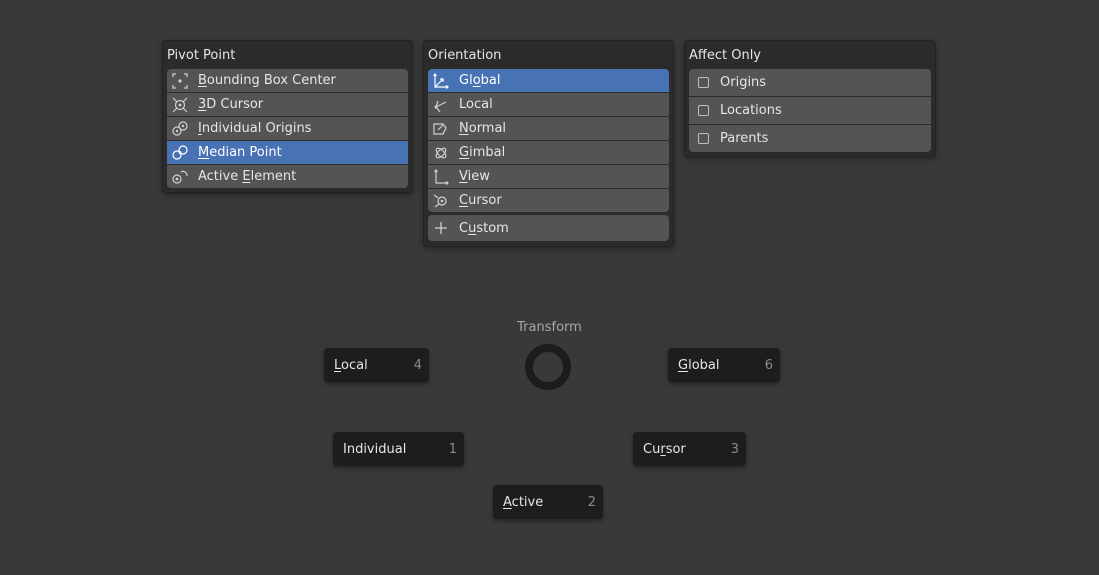 This screenshot has height=575, width=1099. Describe the element at coordinates (375, 449) in the screenshot. I see `pie-button-label: Individual` at that location.